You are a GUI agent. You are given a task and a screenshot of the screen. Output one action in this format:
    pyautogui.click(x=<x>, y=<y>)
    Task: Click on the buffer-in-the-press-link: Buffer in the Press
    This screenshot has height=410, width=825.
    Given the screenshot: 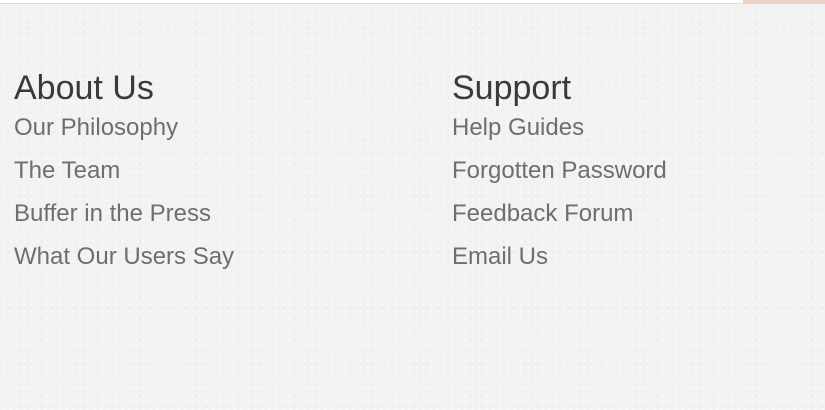 What is the action you would take?
    pyautogui.click(x=112, y=213)
    